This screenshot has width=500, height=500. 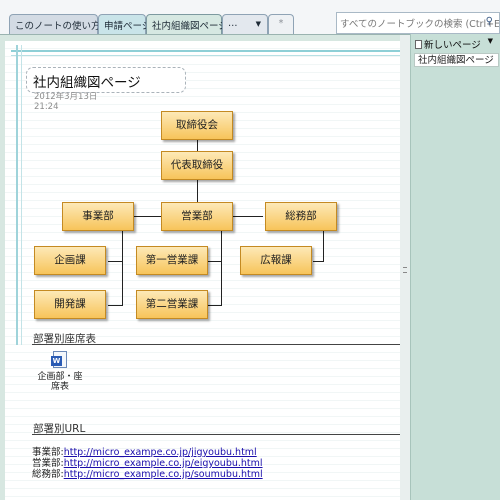 What do you see at coordinates (163, 474) in the screenshot?
I see `url-link: http://micro_example.co.jp/soumubu.html` at bounding box center [163, 474].